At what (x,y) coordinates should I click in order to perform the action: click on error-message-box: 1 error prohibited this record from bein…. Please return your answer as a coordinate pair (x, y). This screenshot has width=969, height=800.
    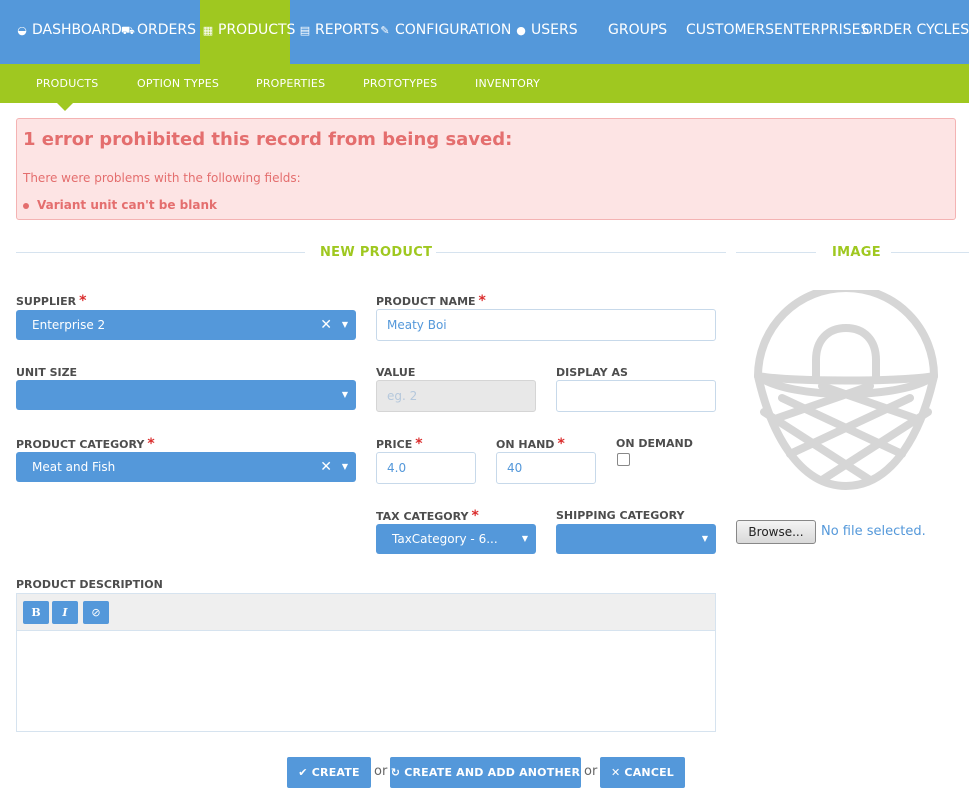
    Looking at the image, I should click on (486, 169).